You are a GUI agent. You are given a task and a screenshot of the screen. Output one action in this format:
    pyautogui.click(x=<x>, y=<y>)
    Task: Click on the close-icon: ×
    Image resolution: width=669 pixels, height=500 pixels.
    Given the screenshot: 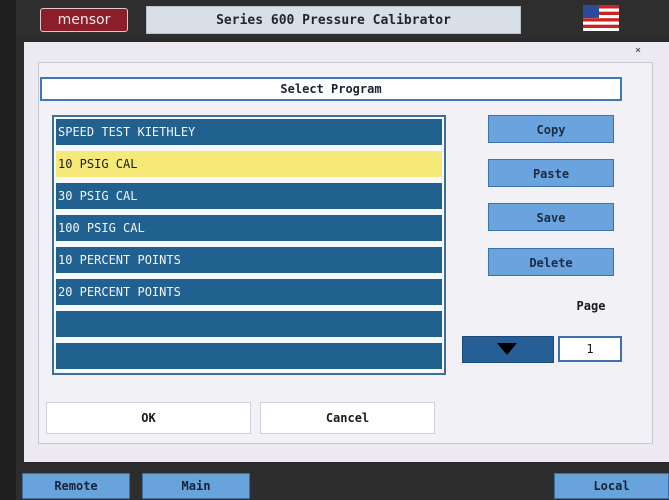 What is the action you would take?
    pyautogui.click(x=638, y=51)
    